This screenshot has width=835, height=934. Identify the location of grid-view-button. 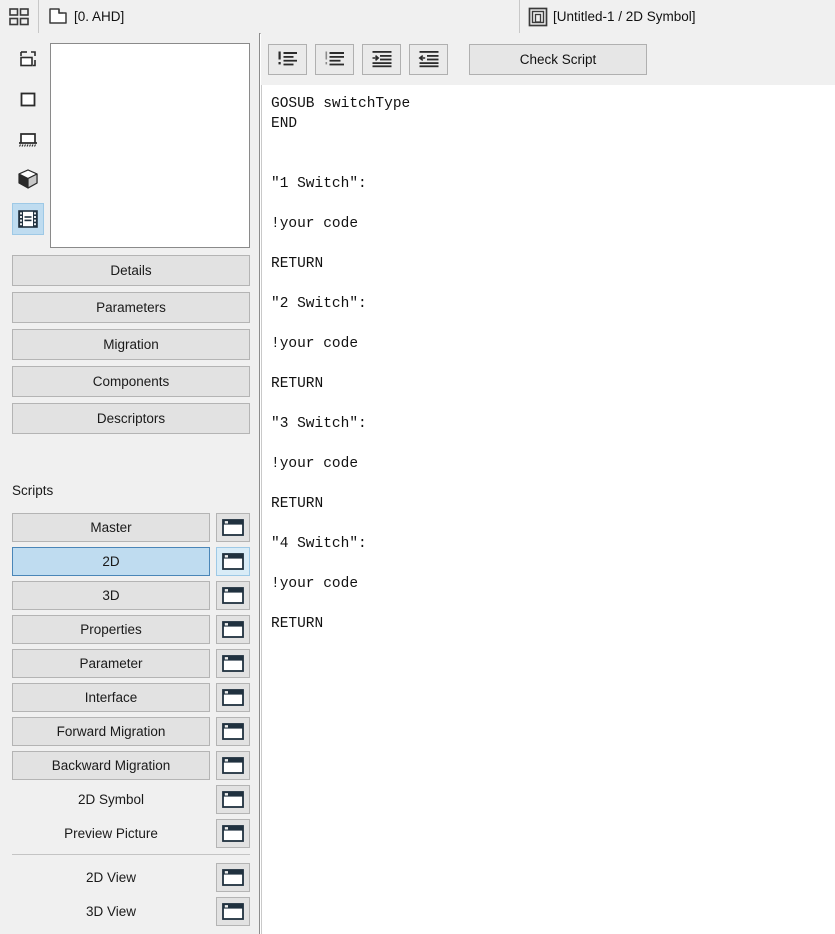
(19, 16).